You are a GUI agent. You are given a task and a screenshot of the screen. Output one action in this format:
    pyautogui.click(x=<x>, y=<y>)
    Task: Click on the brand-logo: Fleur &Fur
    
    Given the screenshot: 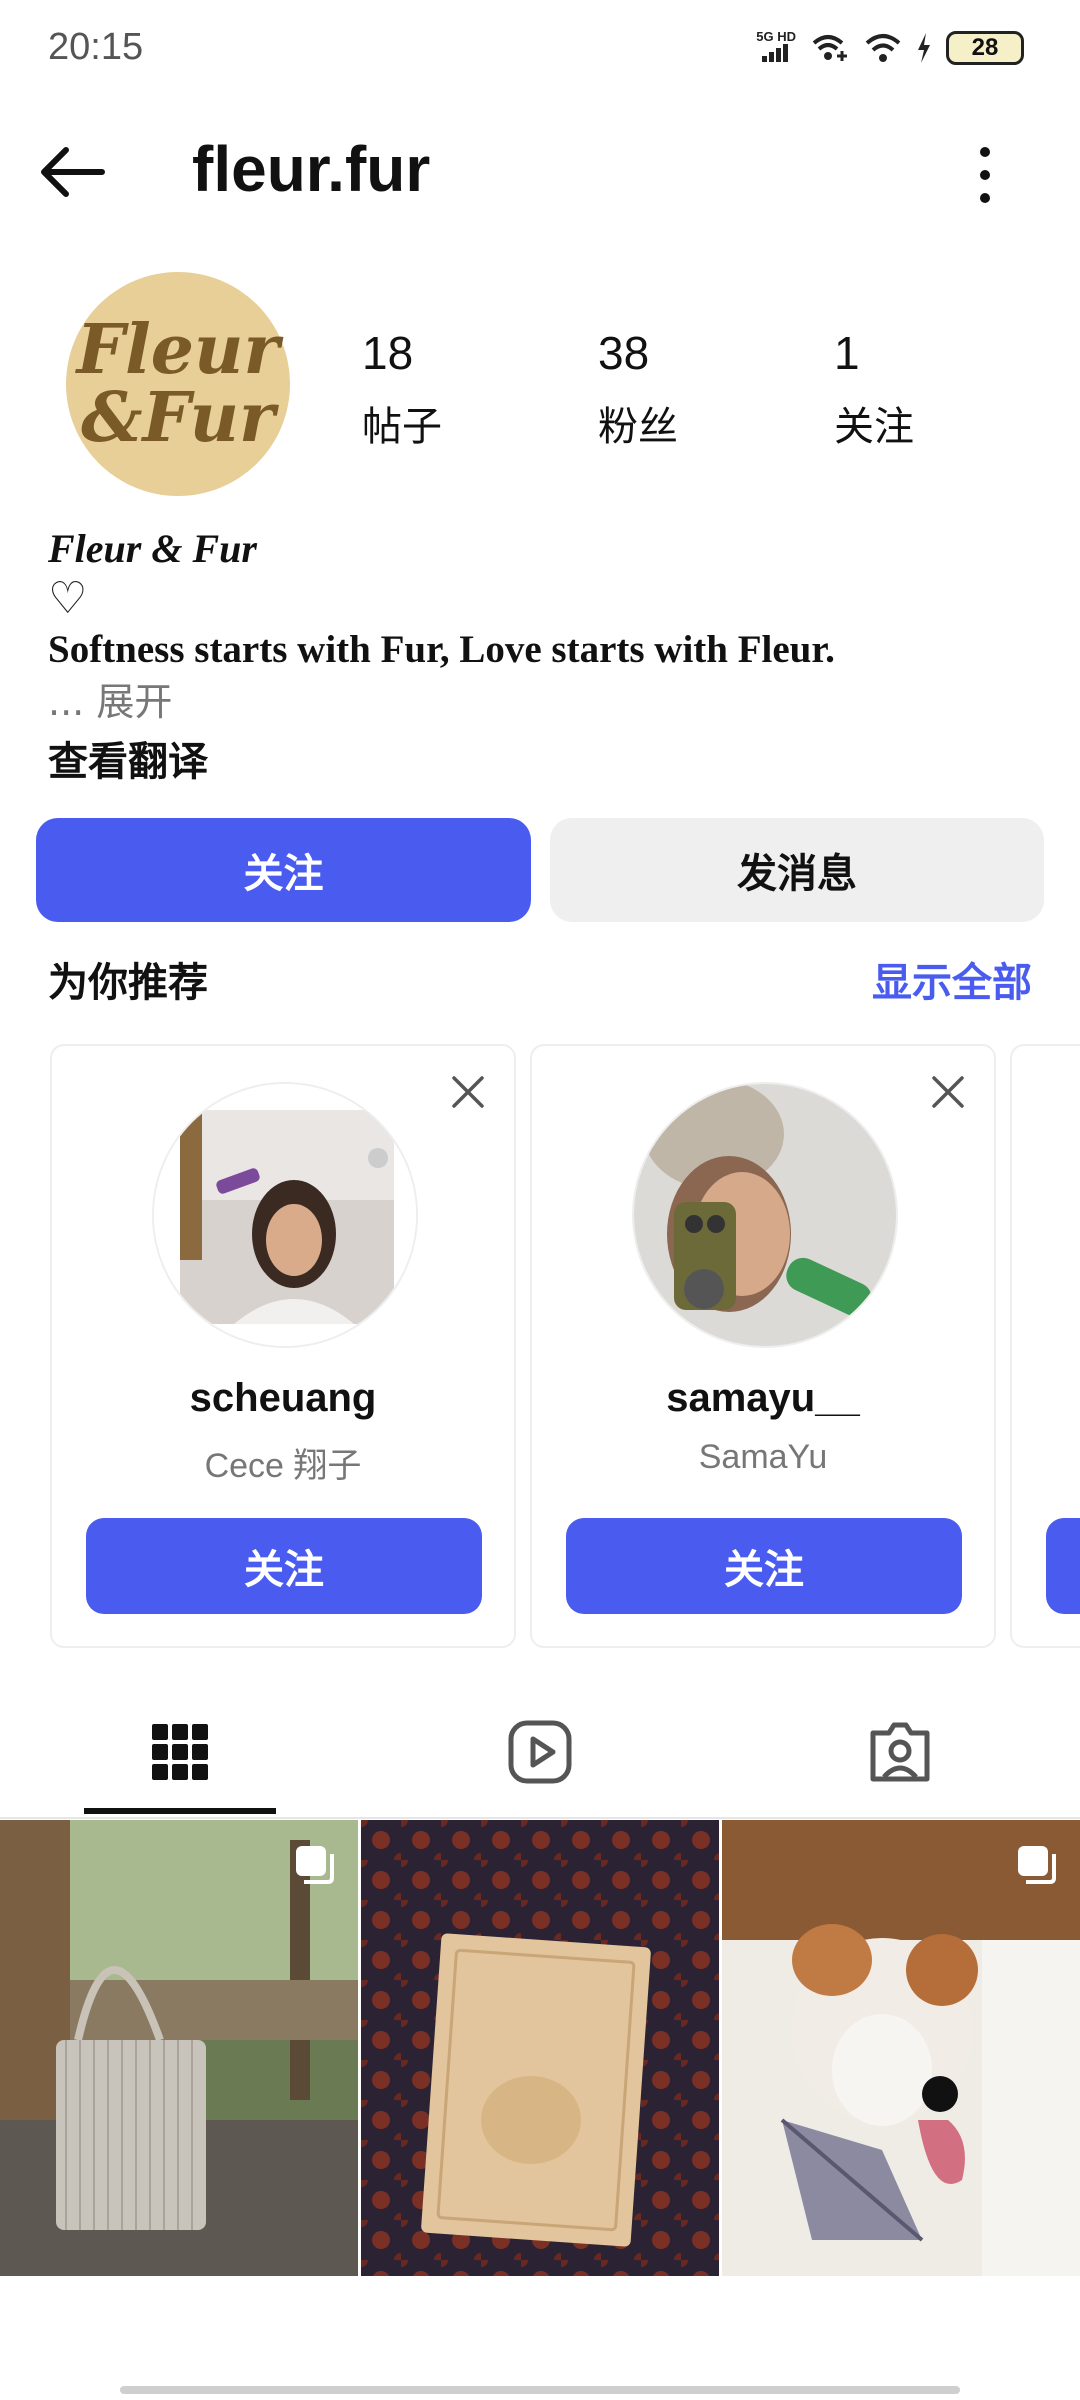 What is the action you would take?
    pyautogui.click(x=178, y=384)
    